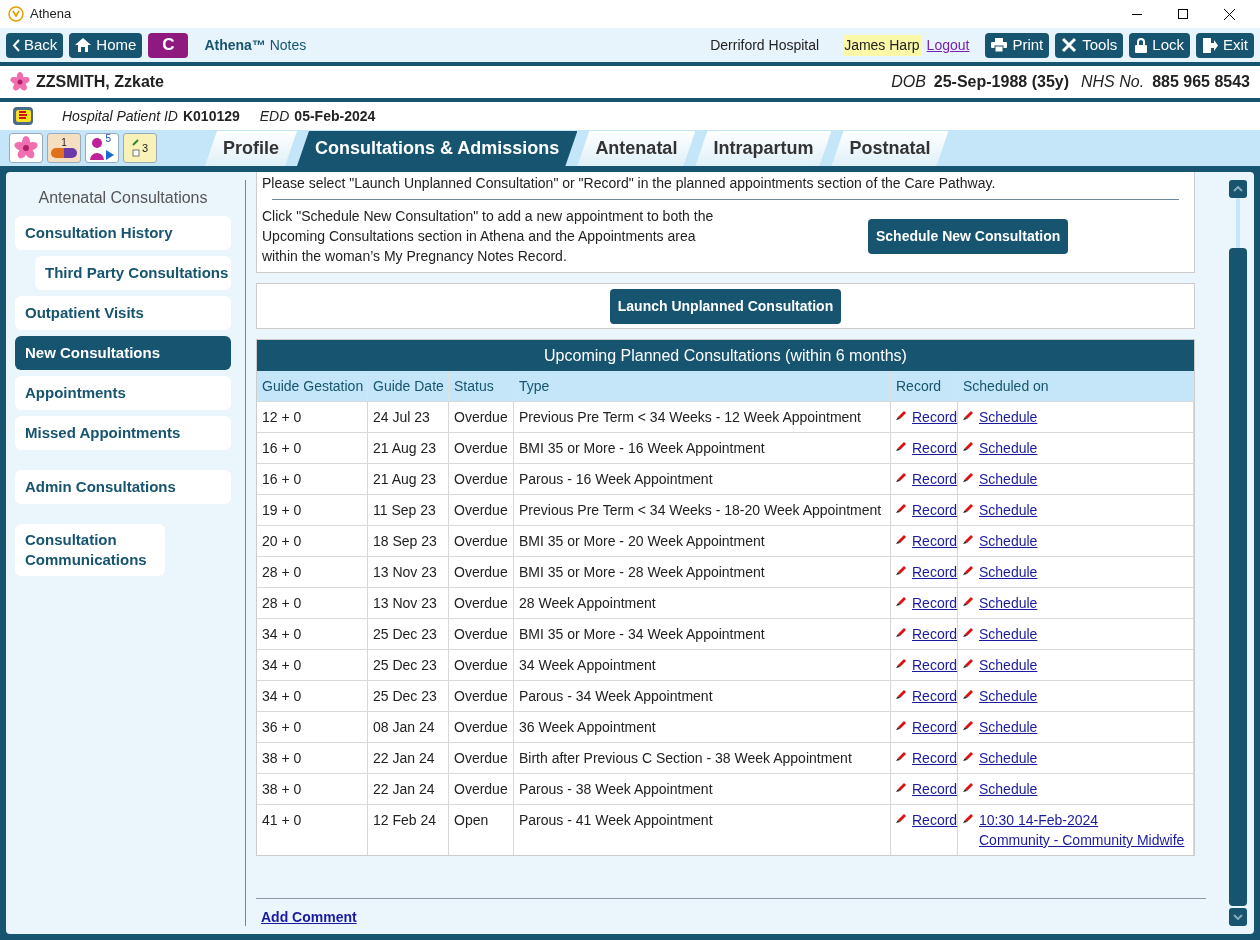 Image resolution: width=1260 pixels, height=940 pixels. What do you see at coordinates (1238, 577) in the screenshot?
I see `scrollbar-thumb` at bounding box center [1238, 577].